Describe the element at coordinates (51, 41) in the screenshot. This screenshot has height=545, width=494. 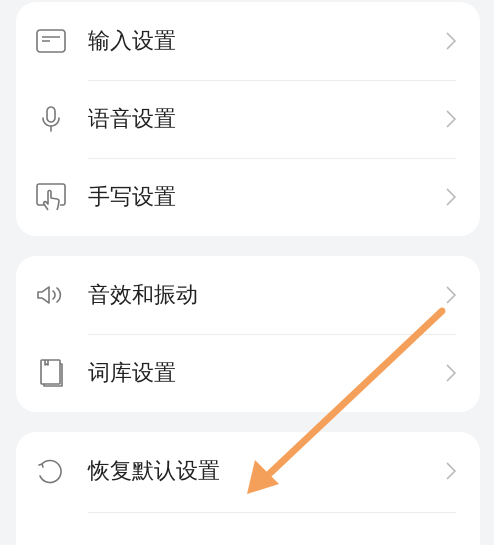
I see `card-icon` at that location.